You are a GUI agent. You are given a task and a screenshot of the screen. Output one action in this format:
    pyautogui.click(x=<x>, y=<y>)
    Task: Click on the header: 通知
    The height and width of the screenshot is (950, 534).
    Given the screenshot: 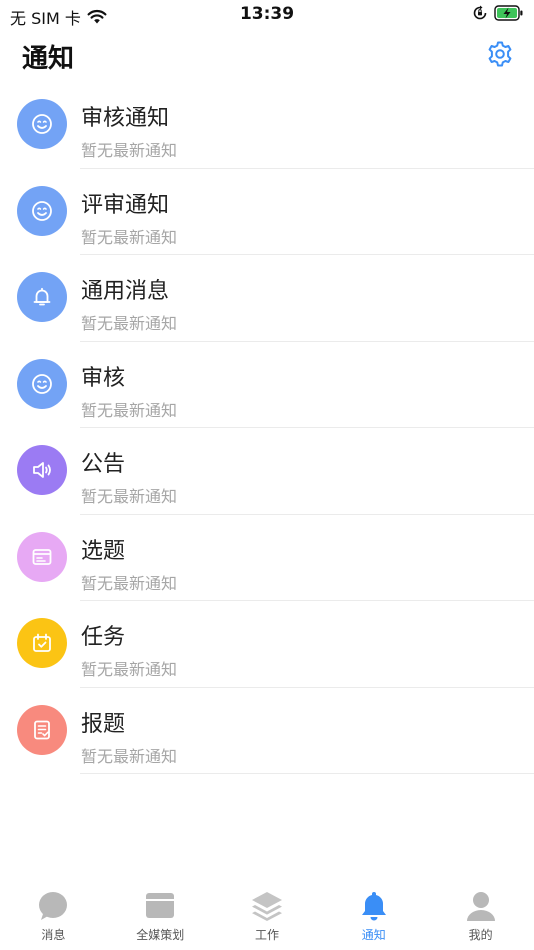 What is the action you would take?
    pyautogui.click(x=267, y=55)
    